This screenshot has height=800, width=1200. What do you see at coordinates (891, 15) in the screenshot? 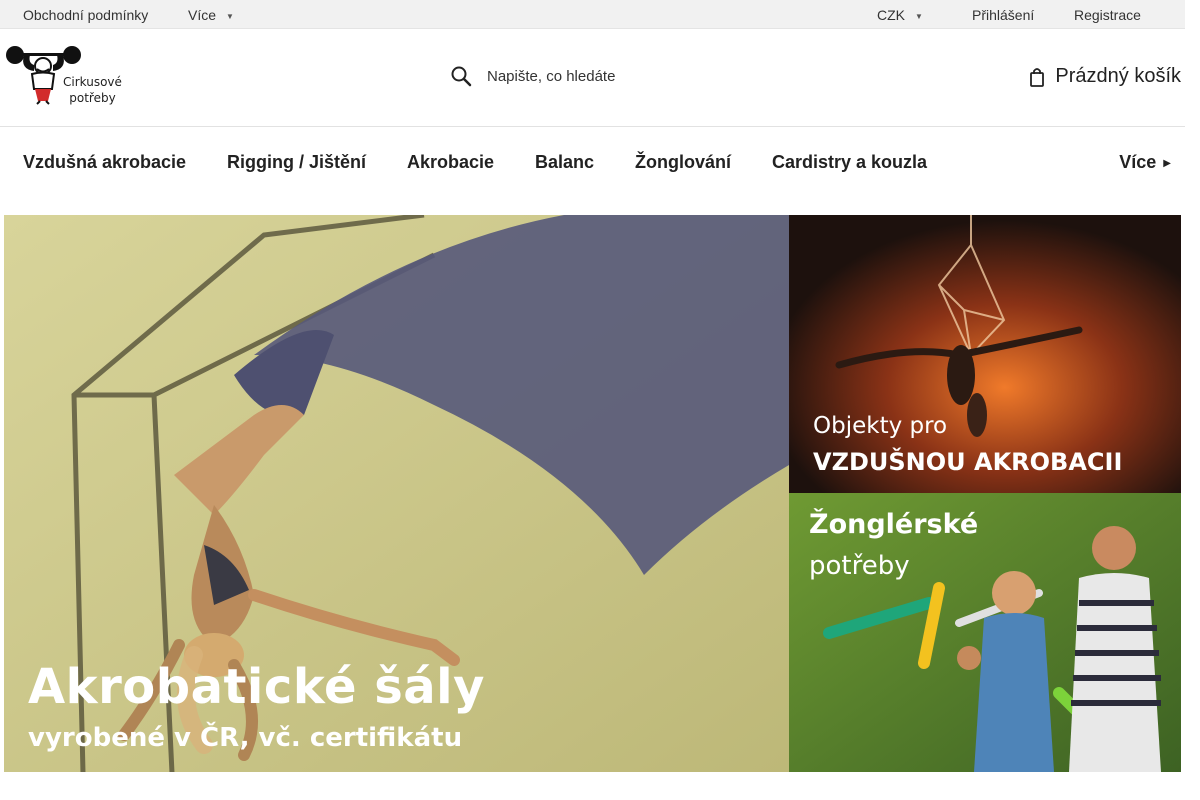
I see `currency-label: CZK` at bounding box center [891, 15].